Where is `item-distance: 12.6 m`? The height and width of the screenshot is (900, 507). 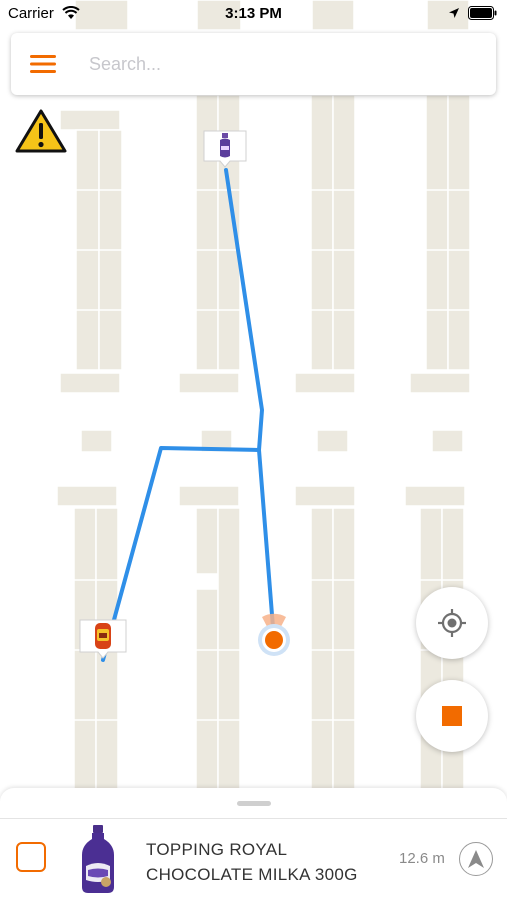
item-distance: 12.6 m is located at coordinates (422, 858).